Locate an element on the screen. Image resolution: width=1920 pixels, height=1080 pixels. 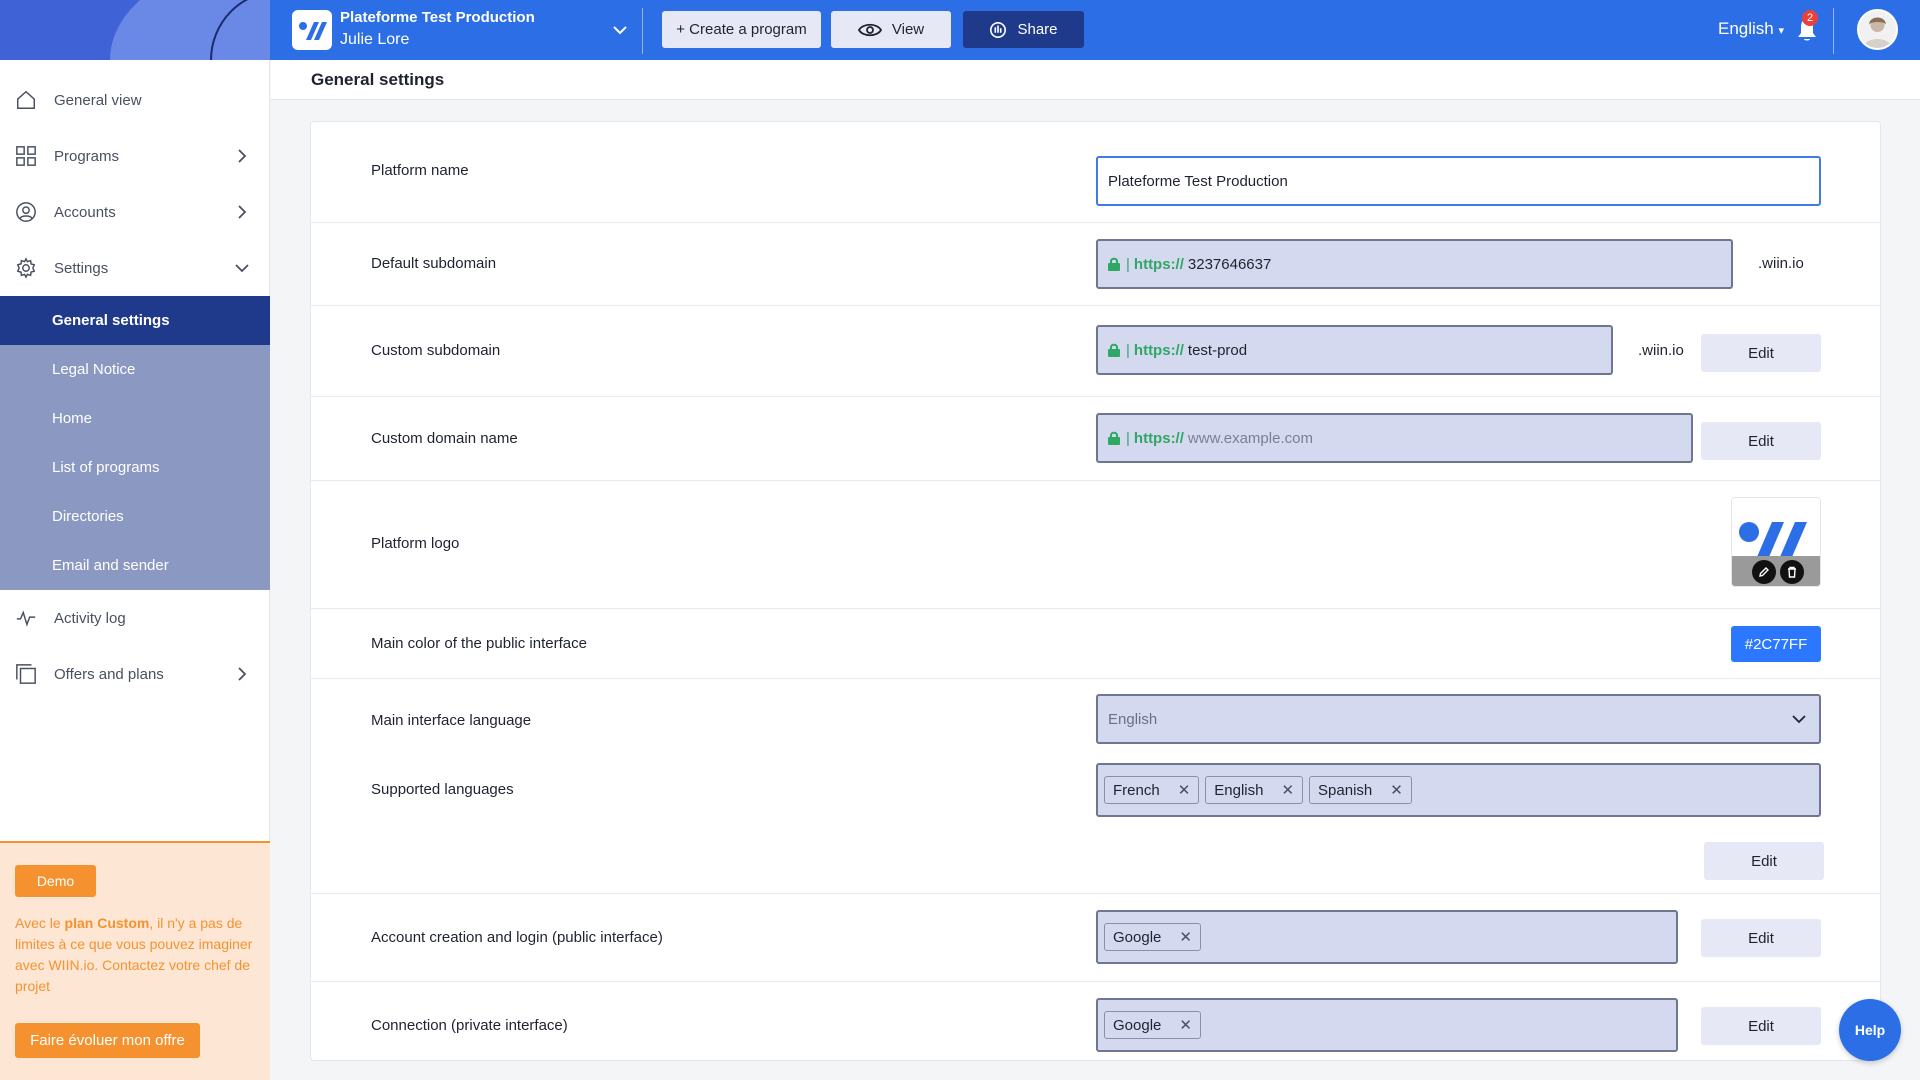
activity-icon is located at coordinates (26, 618).